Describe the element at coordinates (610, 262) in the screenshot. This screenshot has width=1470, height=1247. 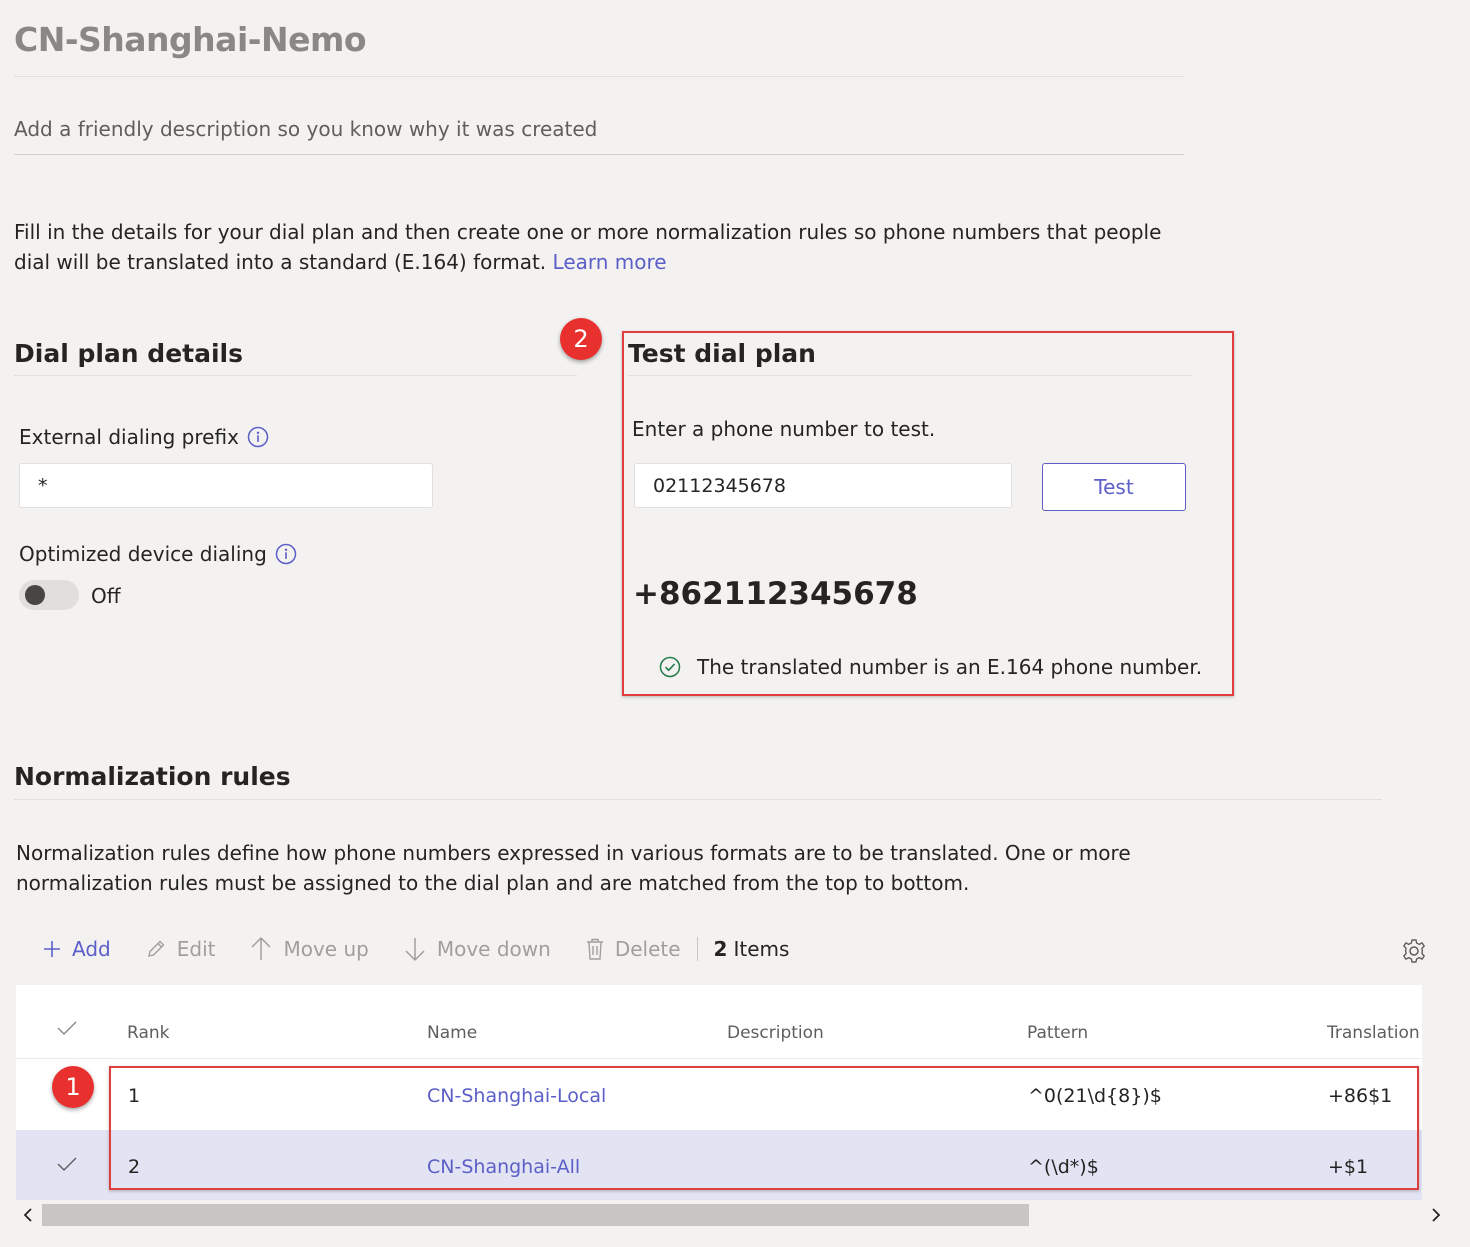
I see `learn-more-link: Learn more` at that location.